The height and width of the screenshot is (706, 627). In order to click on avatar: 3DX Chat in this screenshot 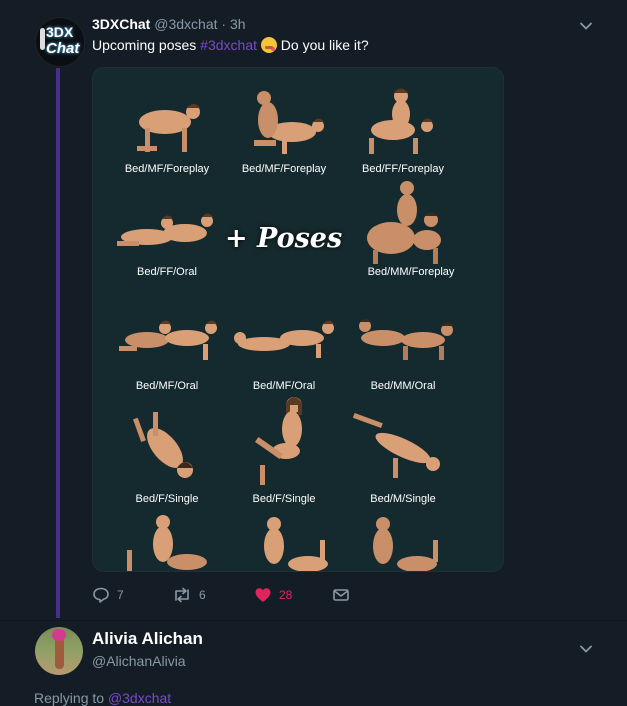, I will do `click(60, 42)`.